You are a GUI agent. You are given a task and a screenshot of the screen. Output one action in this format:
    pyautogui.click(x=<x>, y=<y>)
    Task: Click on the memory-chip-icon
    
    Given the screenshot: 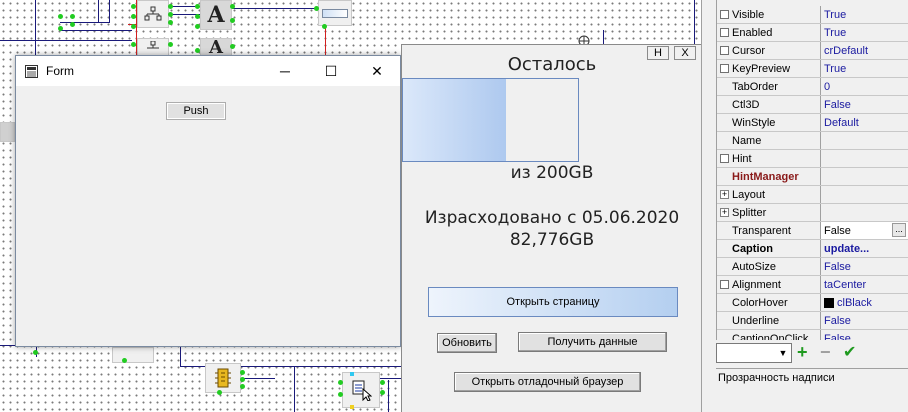 What is the action you would take?
    pyautogui.click(x=223, y=378)
    